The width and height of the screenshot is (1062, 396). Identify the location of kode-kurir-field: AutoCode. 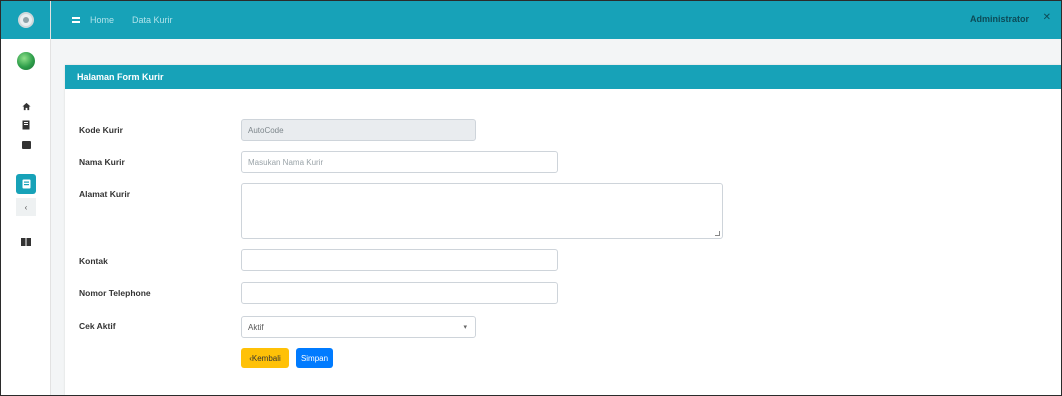
(358, 130).